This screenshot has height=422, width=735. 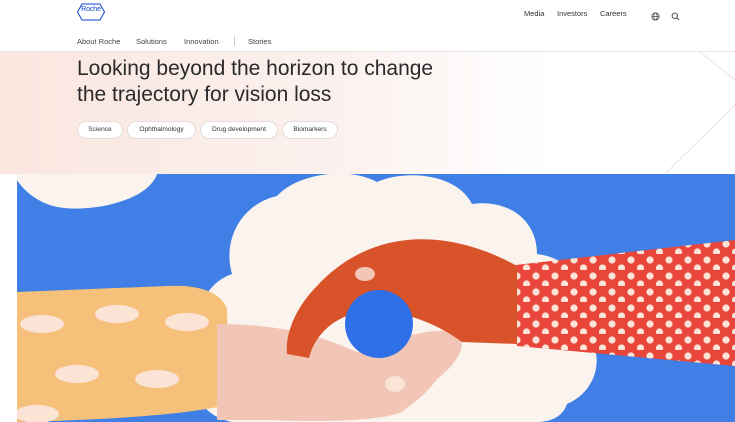 I want to click on subnav-solutions: Solutions, so click(x=151, y=41).